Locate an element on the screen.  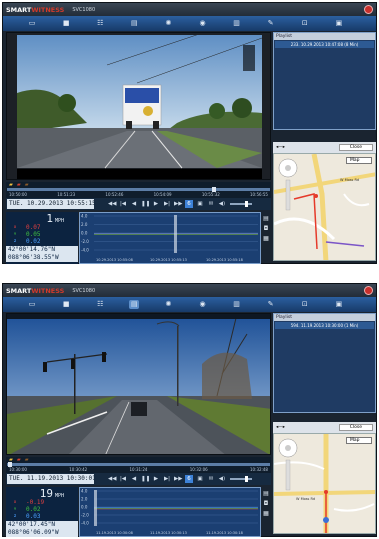
gsensor-x: X 0.07 is located at coordinates (42, 227).